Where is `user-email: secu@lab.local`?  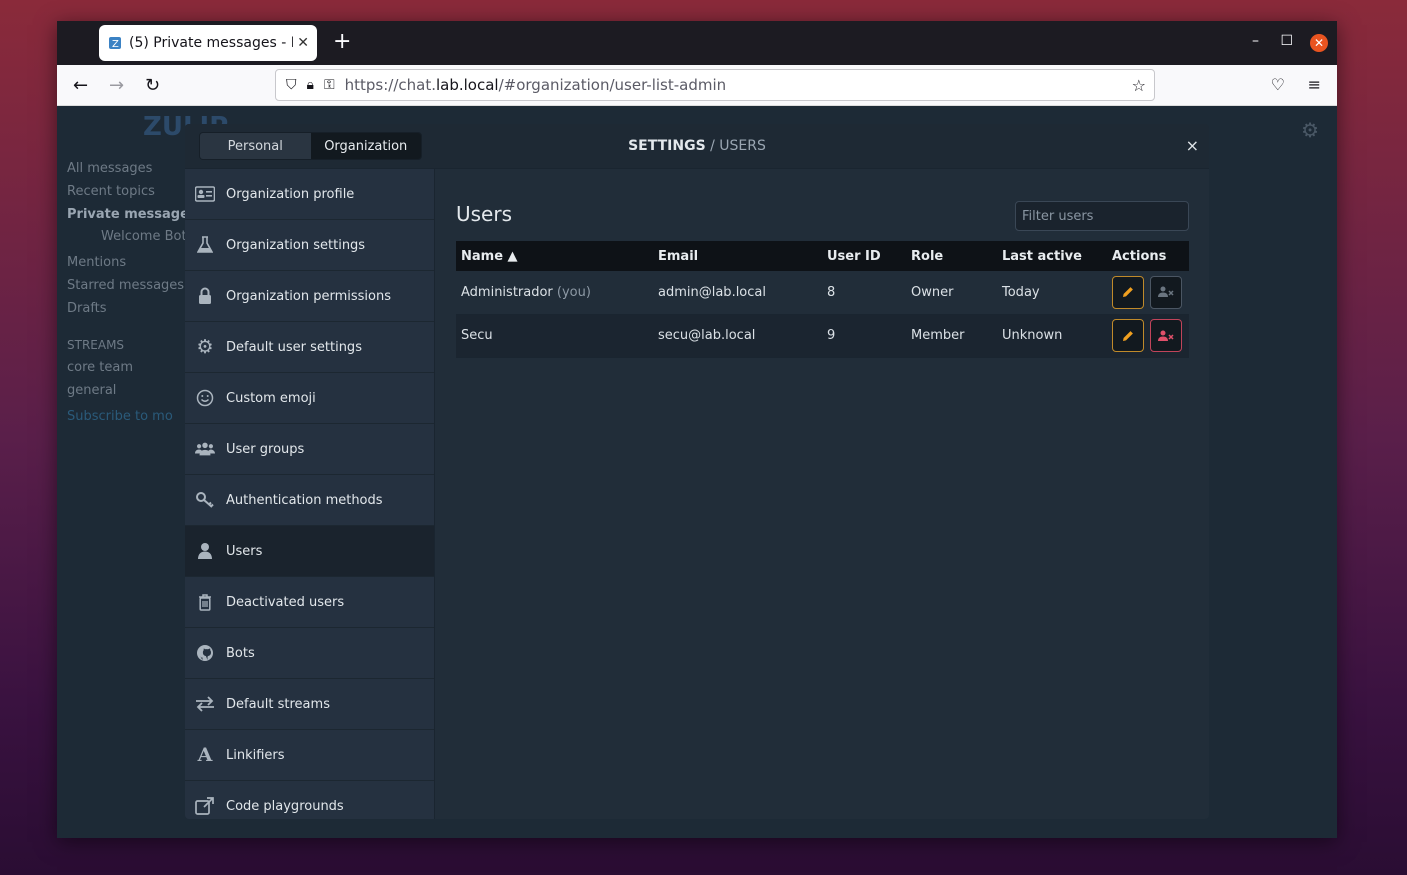 user-email: secu@lab.local is located at coordinates (737, 336).